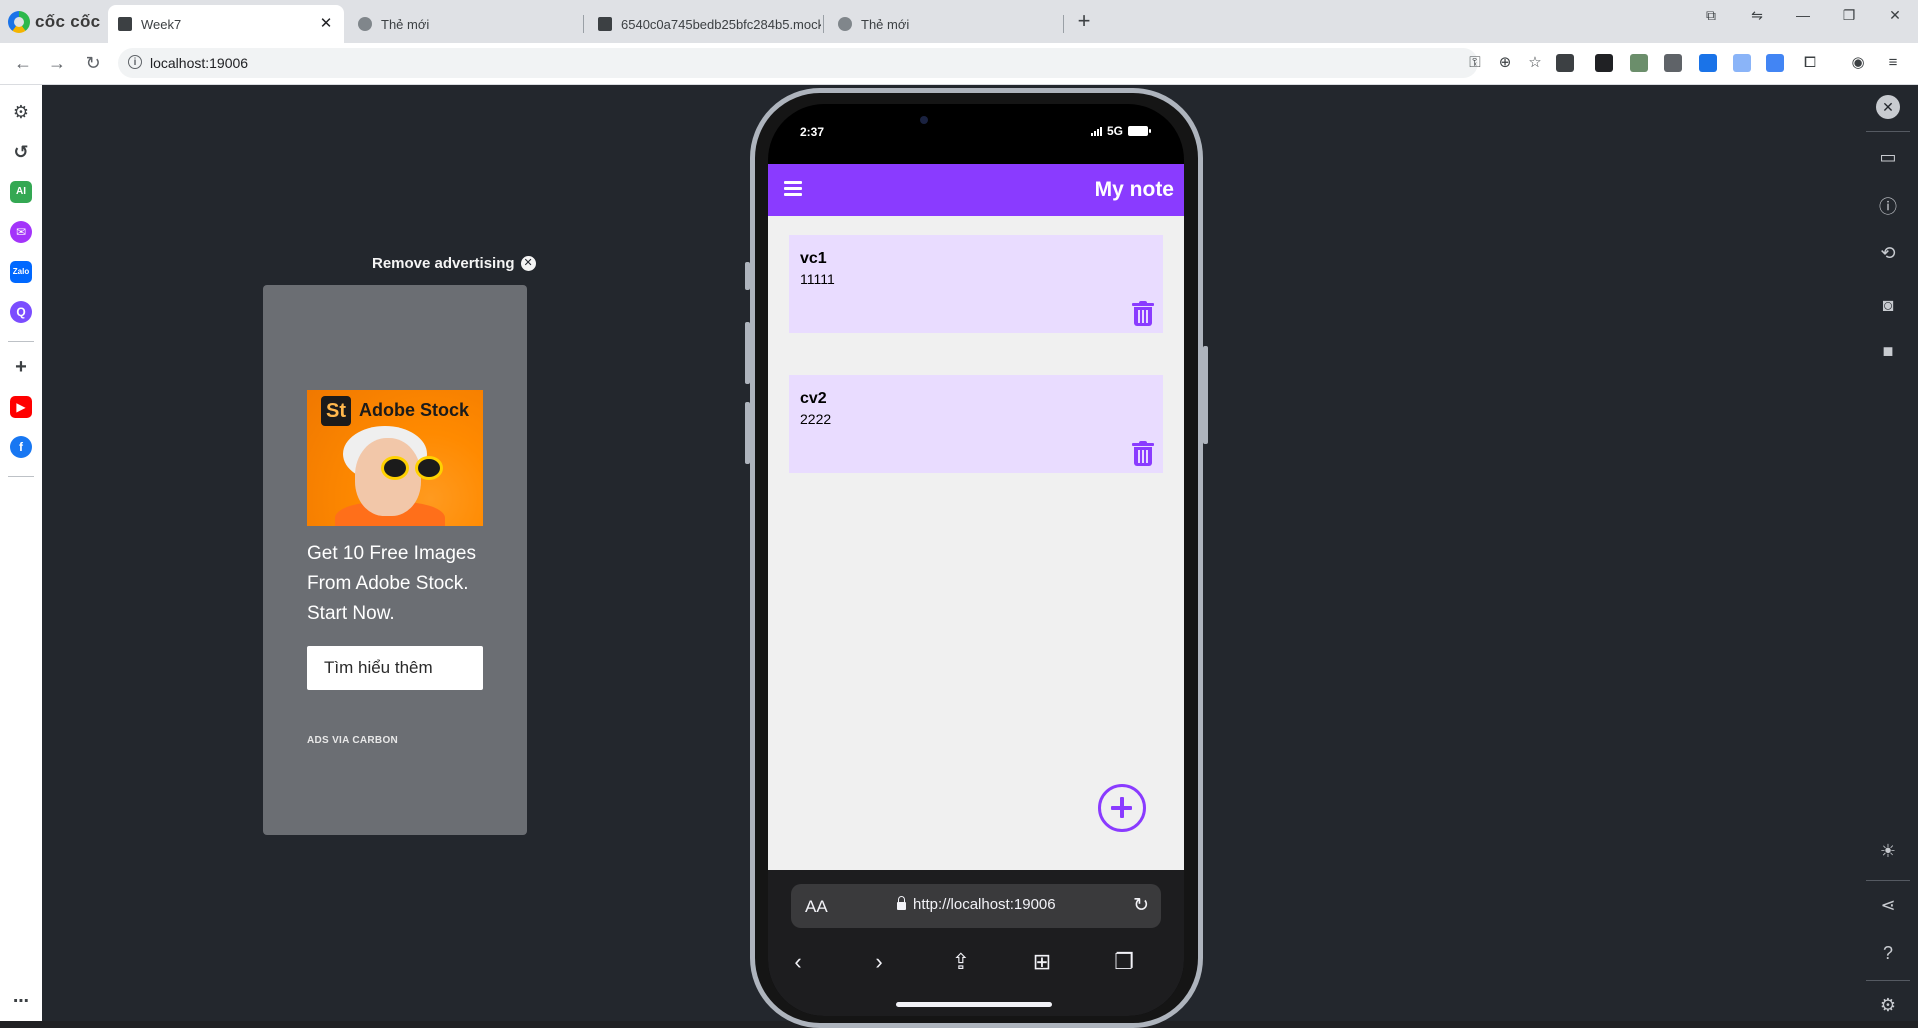  What do you see at coordinates (21, 152) in the screenshot?
I see `history-icon: ↺` at bounding box center [21, 152].